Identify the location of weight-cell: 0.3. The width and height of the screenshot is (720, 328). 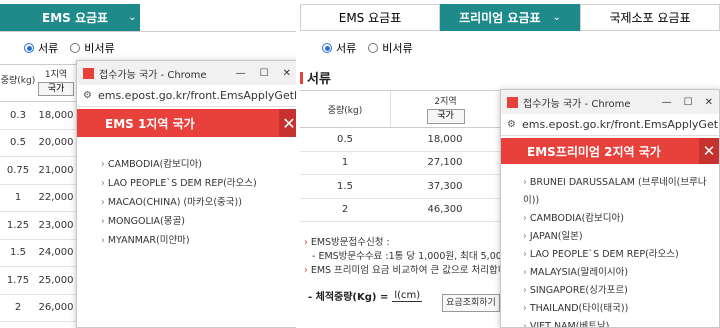
(18, 115).